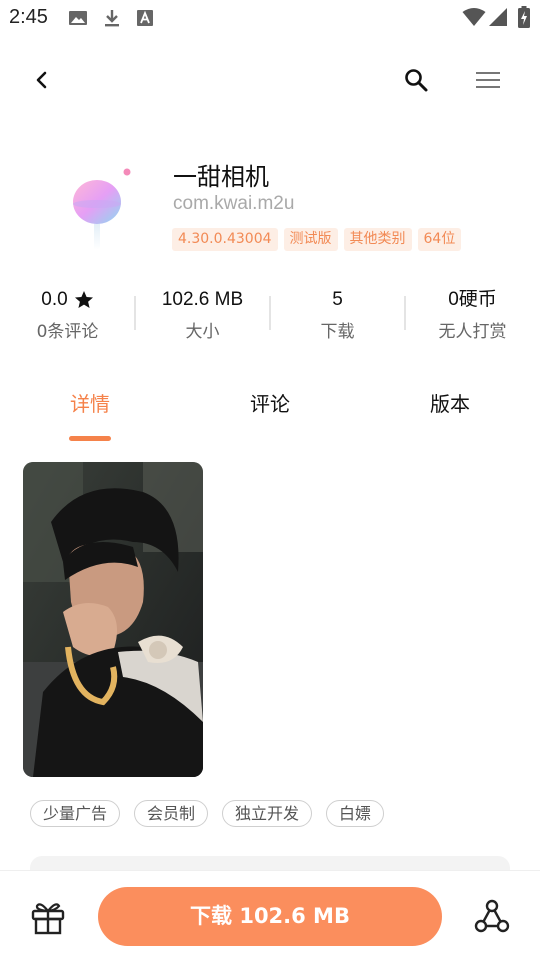  I want to click on tag-membership: 会员制, so click(171, 813).